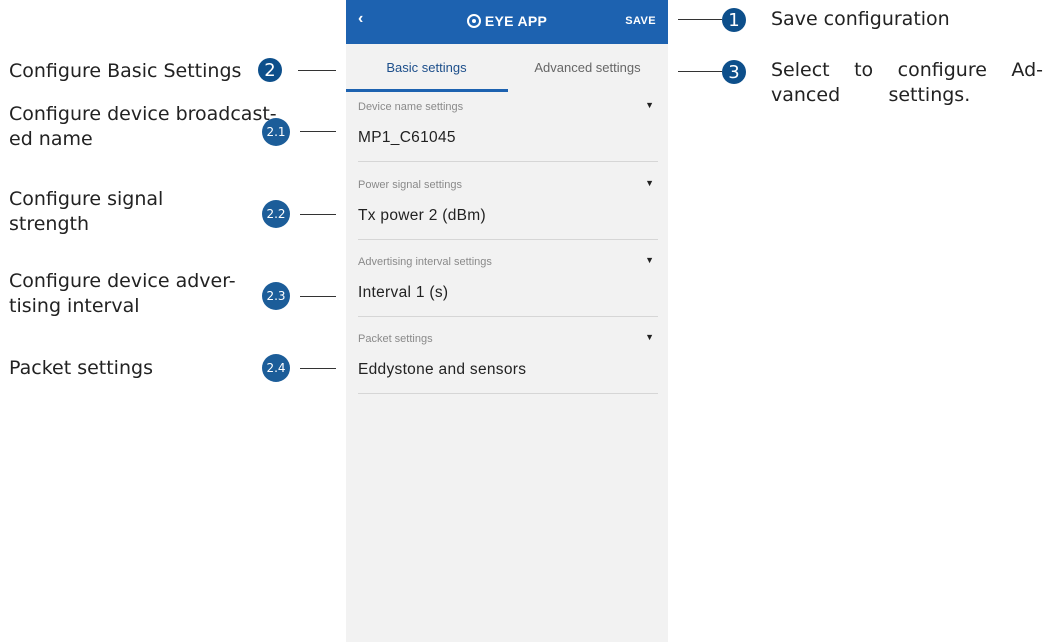 The image size is (1054, 642). I want to click on annotation-advanced-settings-line2: vanced settings., so click(871, 95).